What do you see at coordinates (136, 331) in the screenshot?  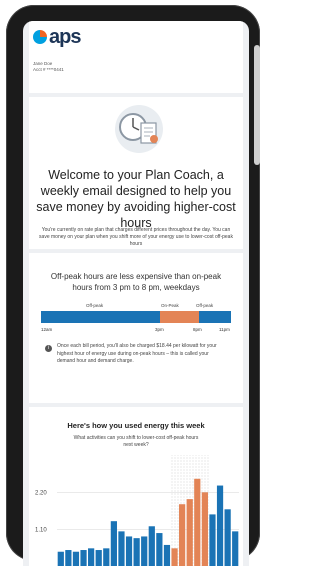 I see `time-labels: 12am 3pm 8pm 11pm` at bounding box center [136, 331].